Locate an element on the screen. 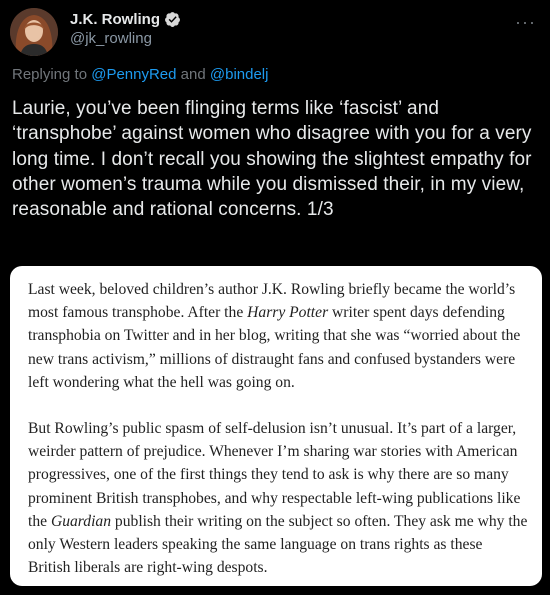 This screenshot has width=550, height=595. replying-to-label: Replying to is located at coordinates (52, 74).